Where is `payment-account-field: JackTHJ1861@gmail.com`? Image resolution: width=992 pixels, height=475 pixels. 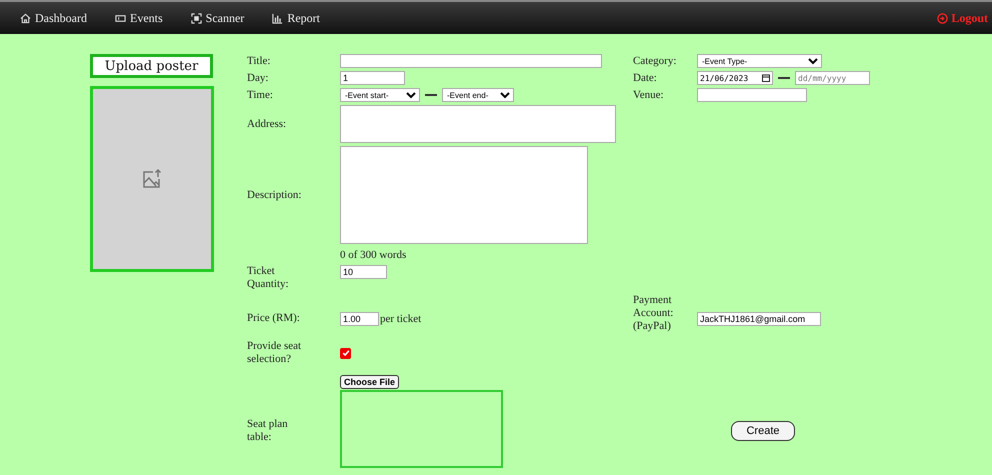 payment-account-field: JackTHJ1861@gmail.com is located at coordinates (759, 319).